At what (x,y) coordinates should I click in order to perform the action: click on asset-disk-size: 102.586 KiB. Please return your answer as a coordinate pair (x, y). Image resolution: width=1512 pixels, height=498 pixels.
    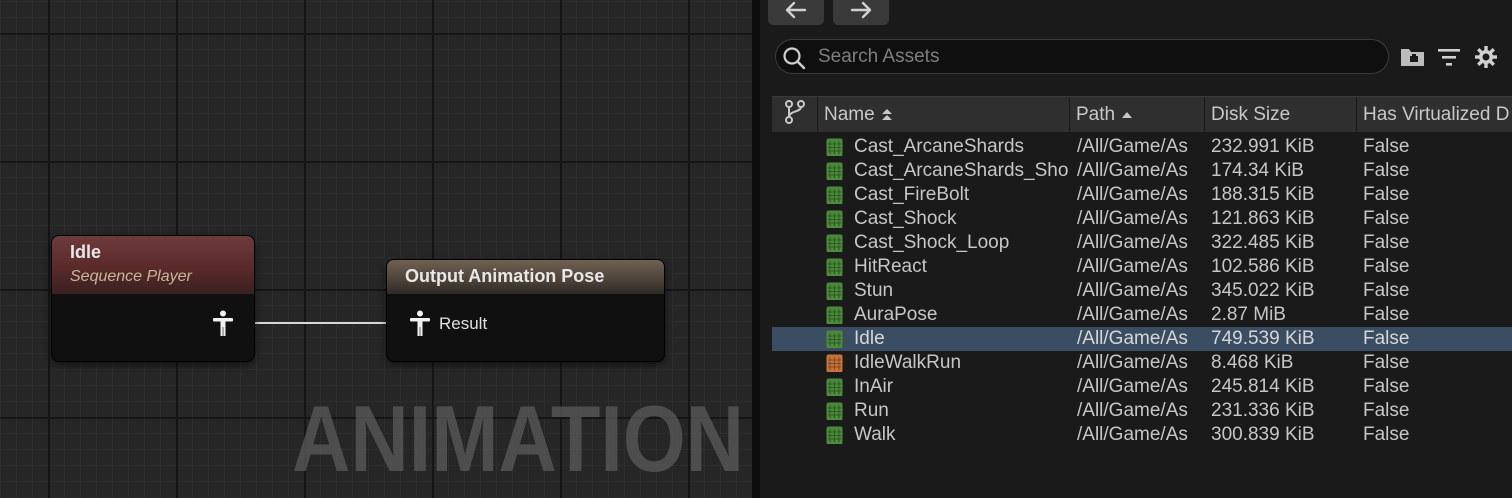
    Looking at the image, I should click on (1263, 266).